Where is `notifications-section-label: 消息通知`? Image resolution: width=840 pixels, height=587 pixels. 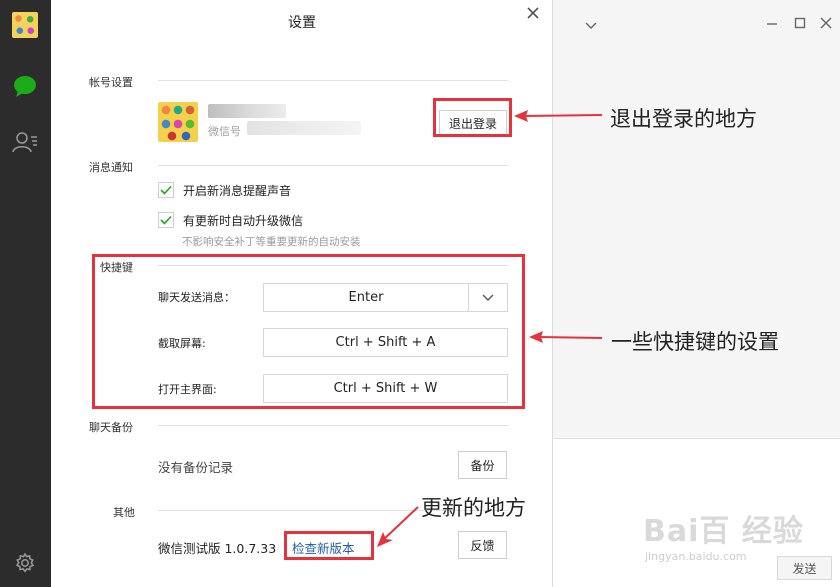
notifications-section-label: 消息通知 is located at coordinates (111, 167).